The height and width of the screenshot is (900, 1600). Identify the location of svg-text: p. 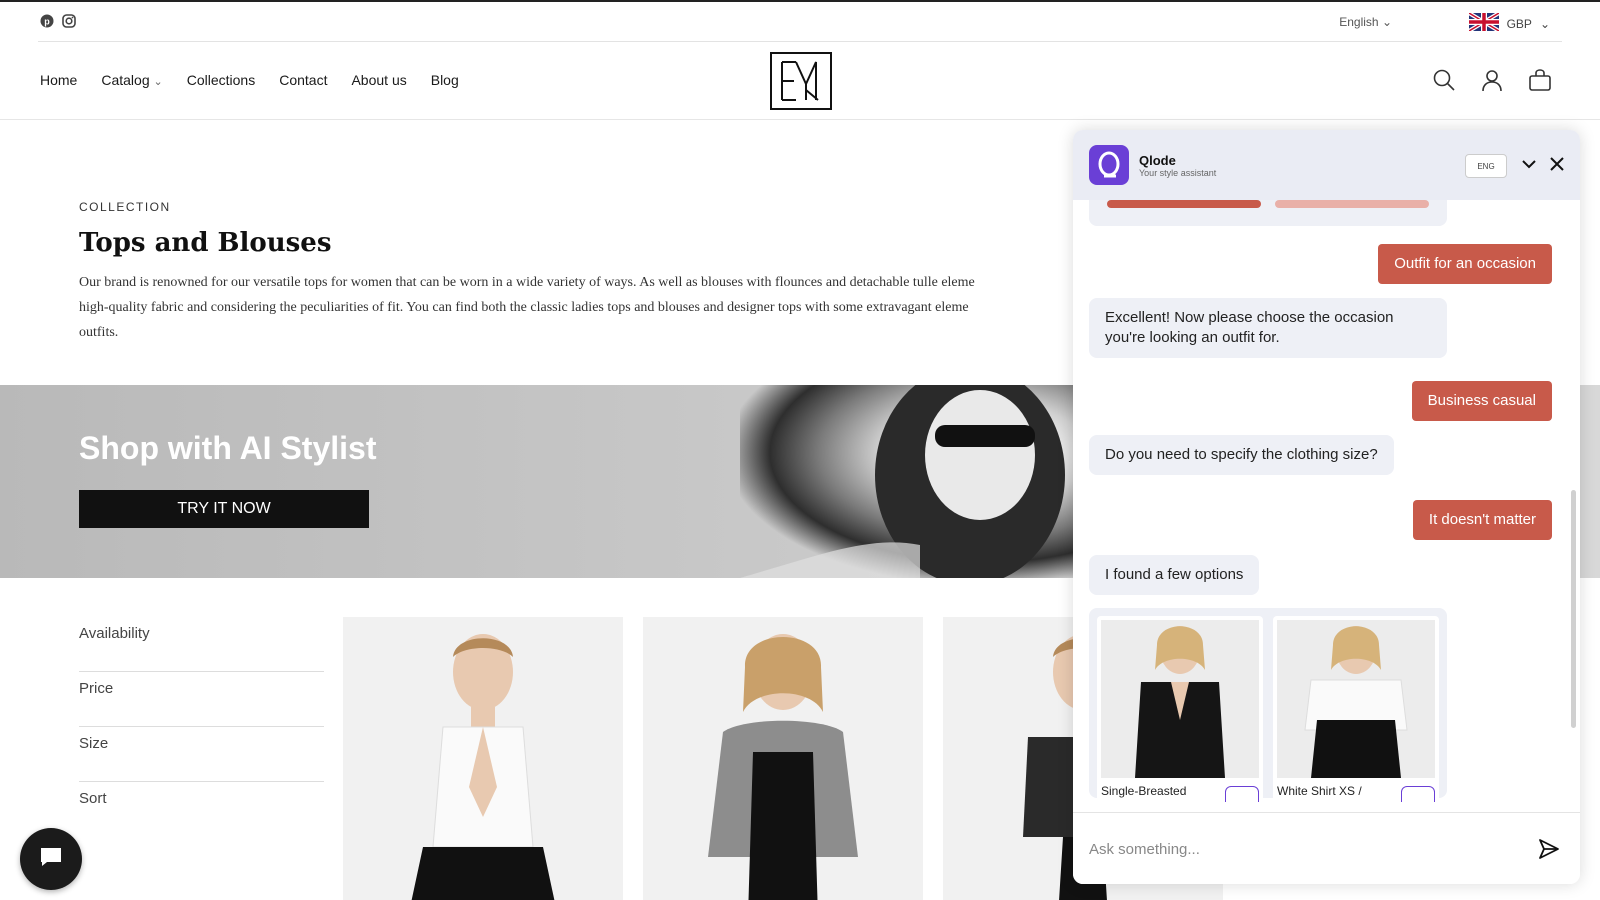
(47, 22).